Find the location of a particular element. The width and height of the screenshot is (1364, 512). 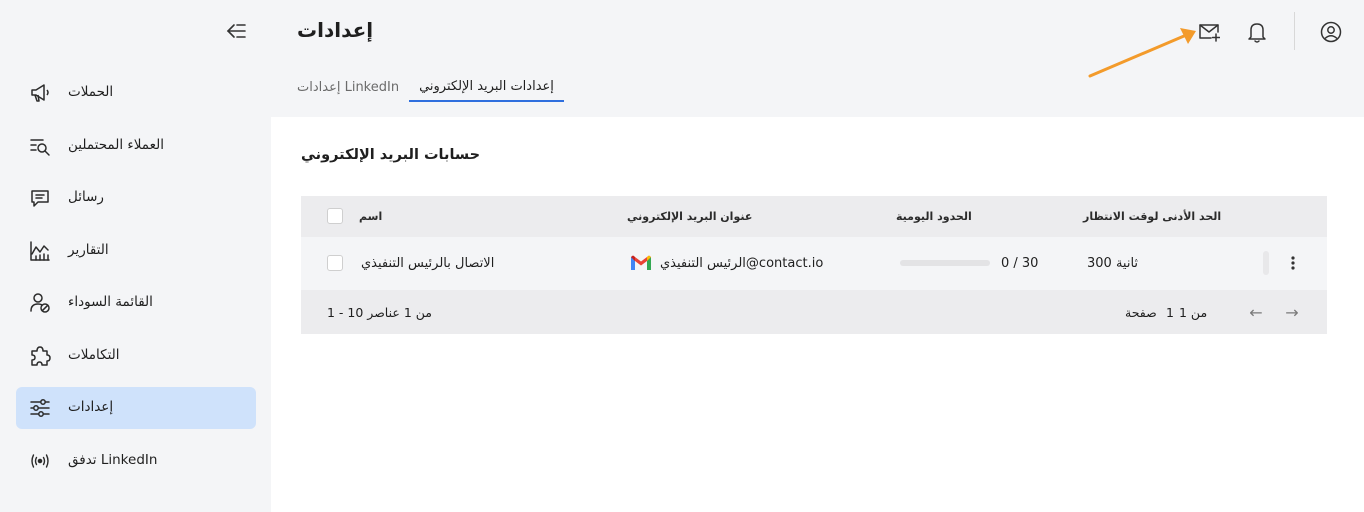

header-divider is located at coordinates (1294, 31).